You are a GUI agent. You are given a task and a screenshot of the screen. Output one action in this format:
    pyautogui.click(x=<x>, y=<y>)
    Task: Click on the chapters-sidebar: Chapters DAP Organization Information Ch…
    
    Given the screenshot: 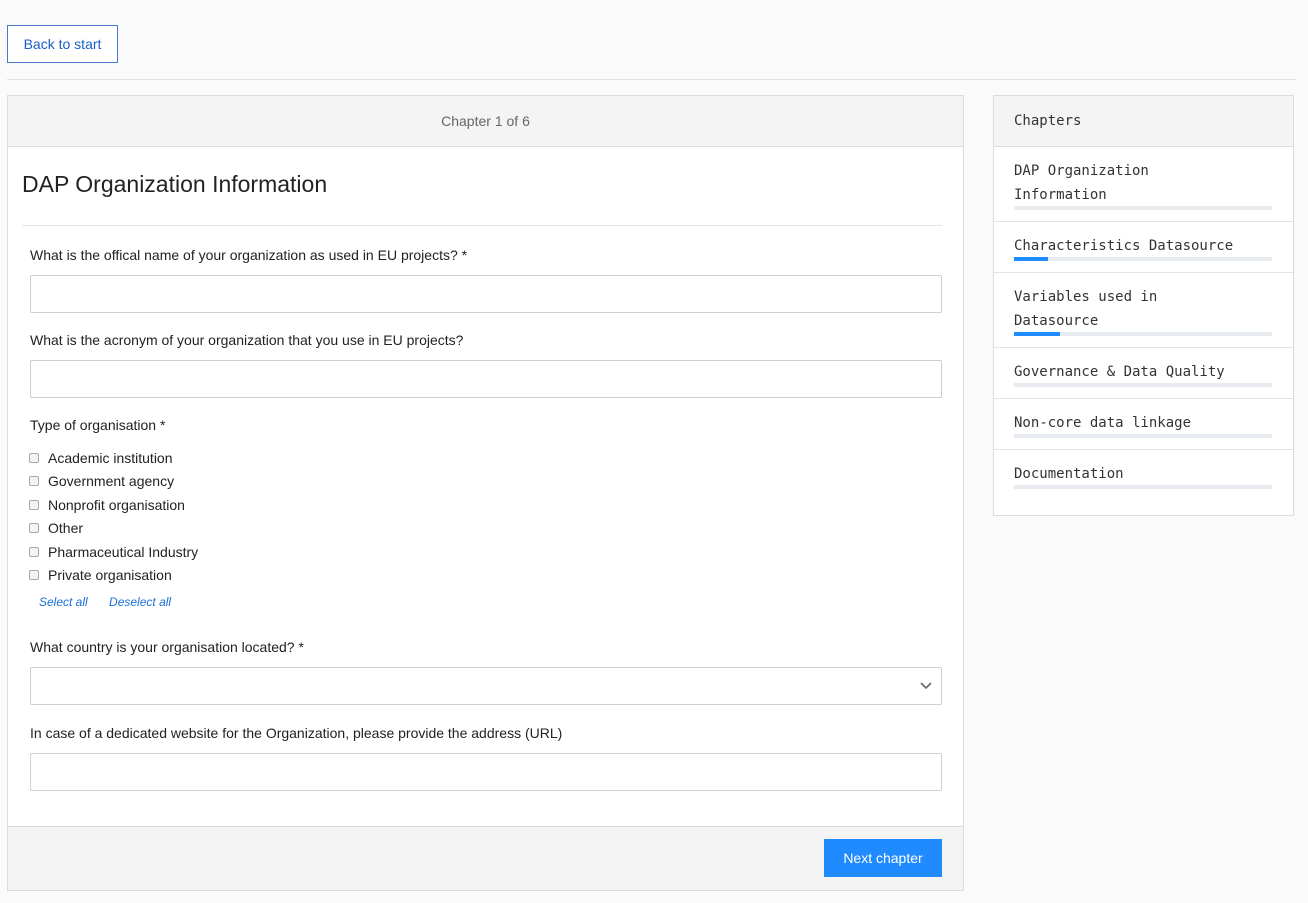 What is the action you would take?
    pyautogui.click(x=1143, y=305)
    